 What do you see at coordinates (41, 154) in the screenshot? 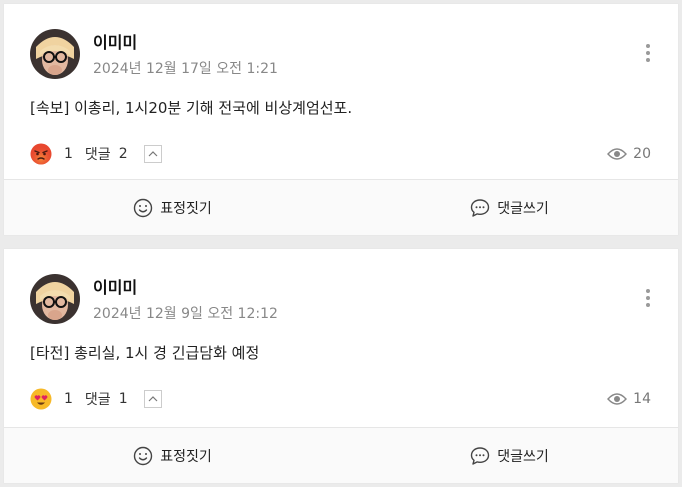
I see `angry-face-icon` at bounding box center [41, 154].